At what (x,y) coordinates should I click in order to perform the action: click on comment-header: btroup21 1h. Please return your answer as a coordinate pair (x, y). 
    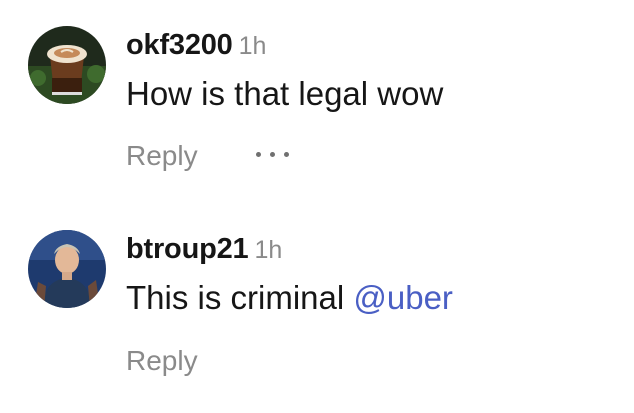
    Looking at the image, I should click on (204, 249).